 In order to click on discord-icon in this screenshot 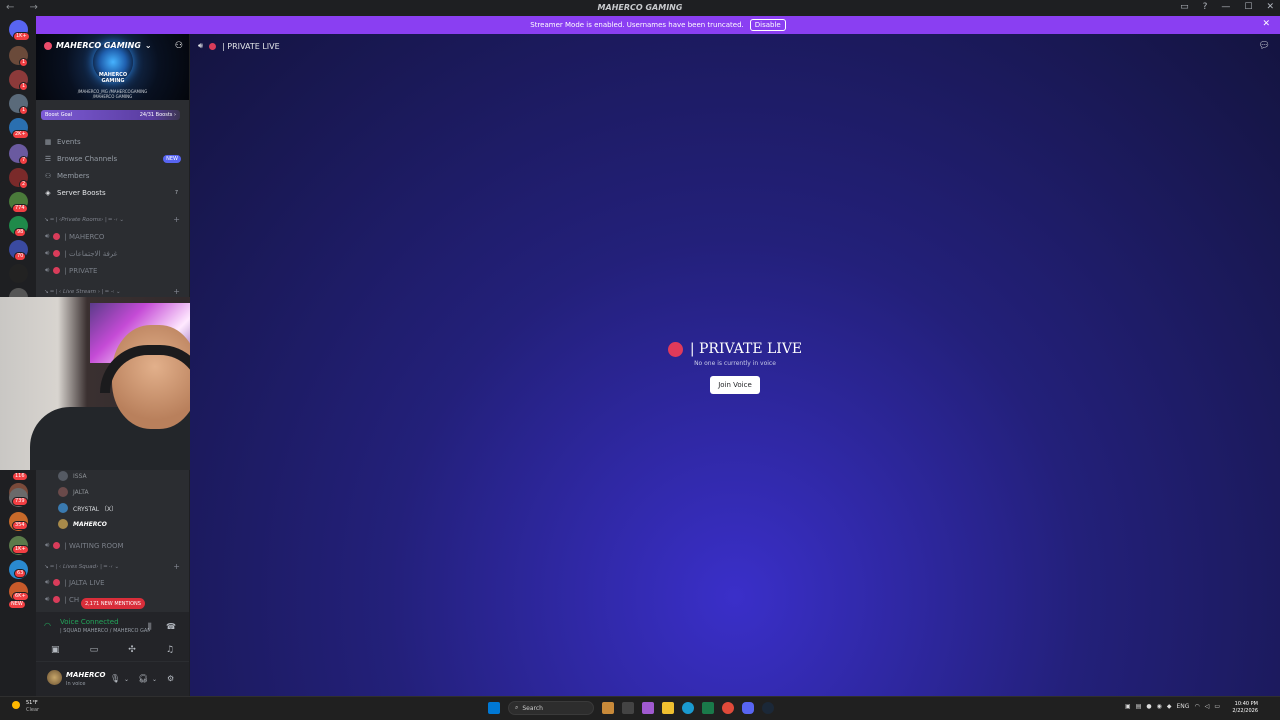, I will do `click(748, 708)`.